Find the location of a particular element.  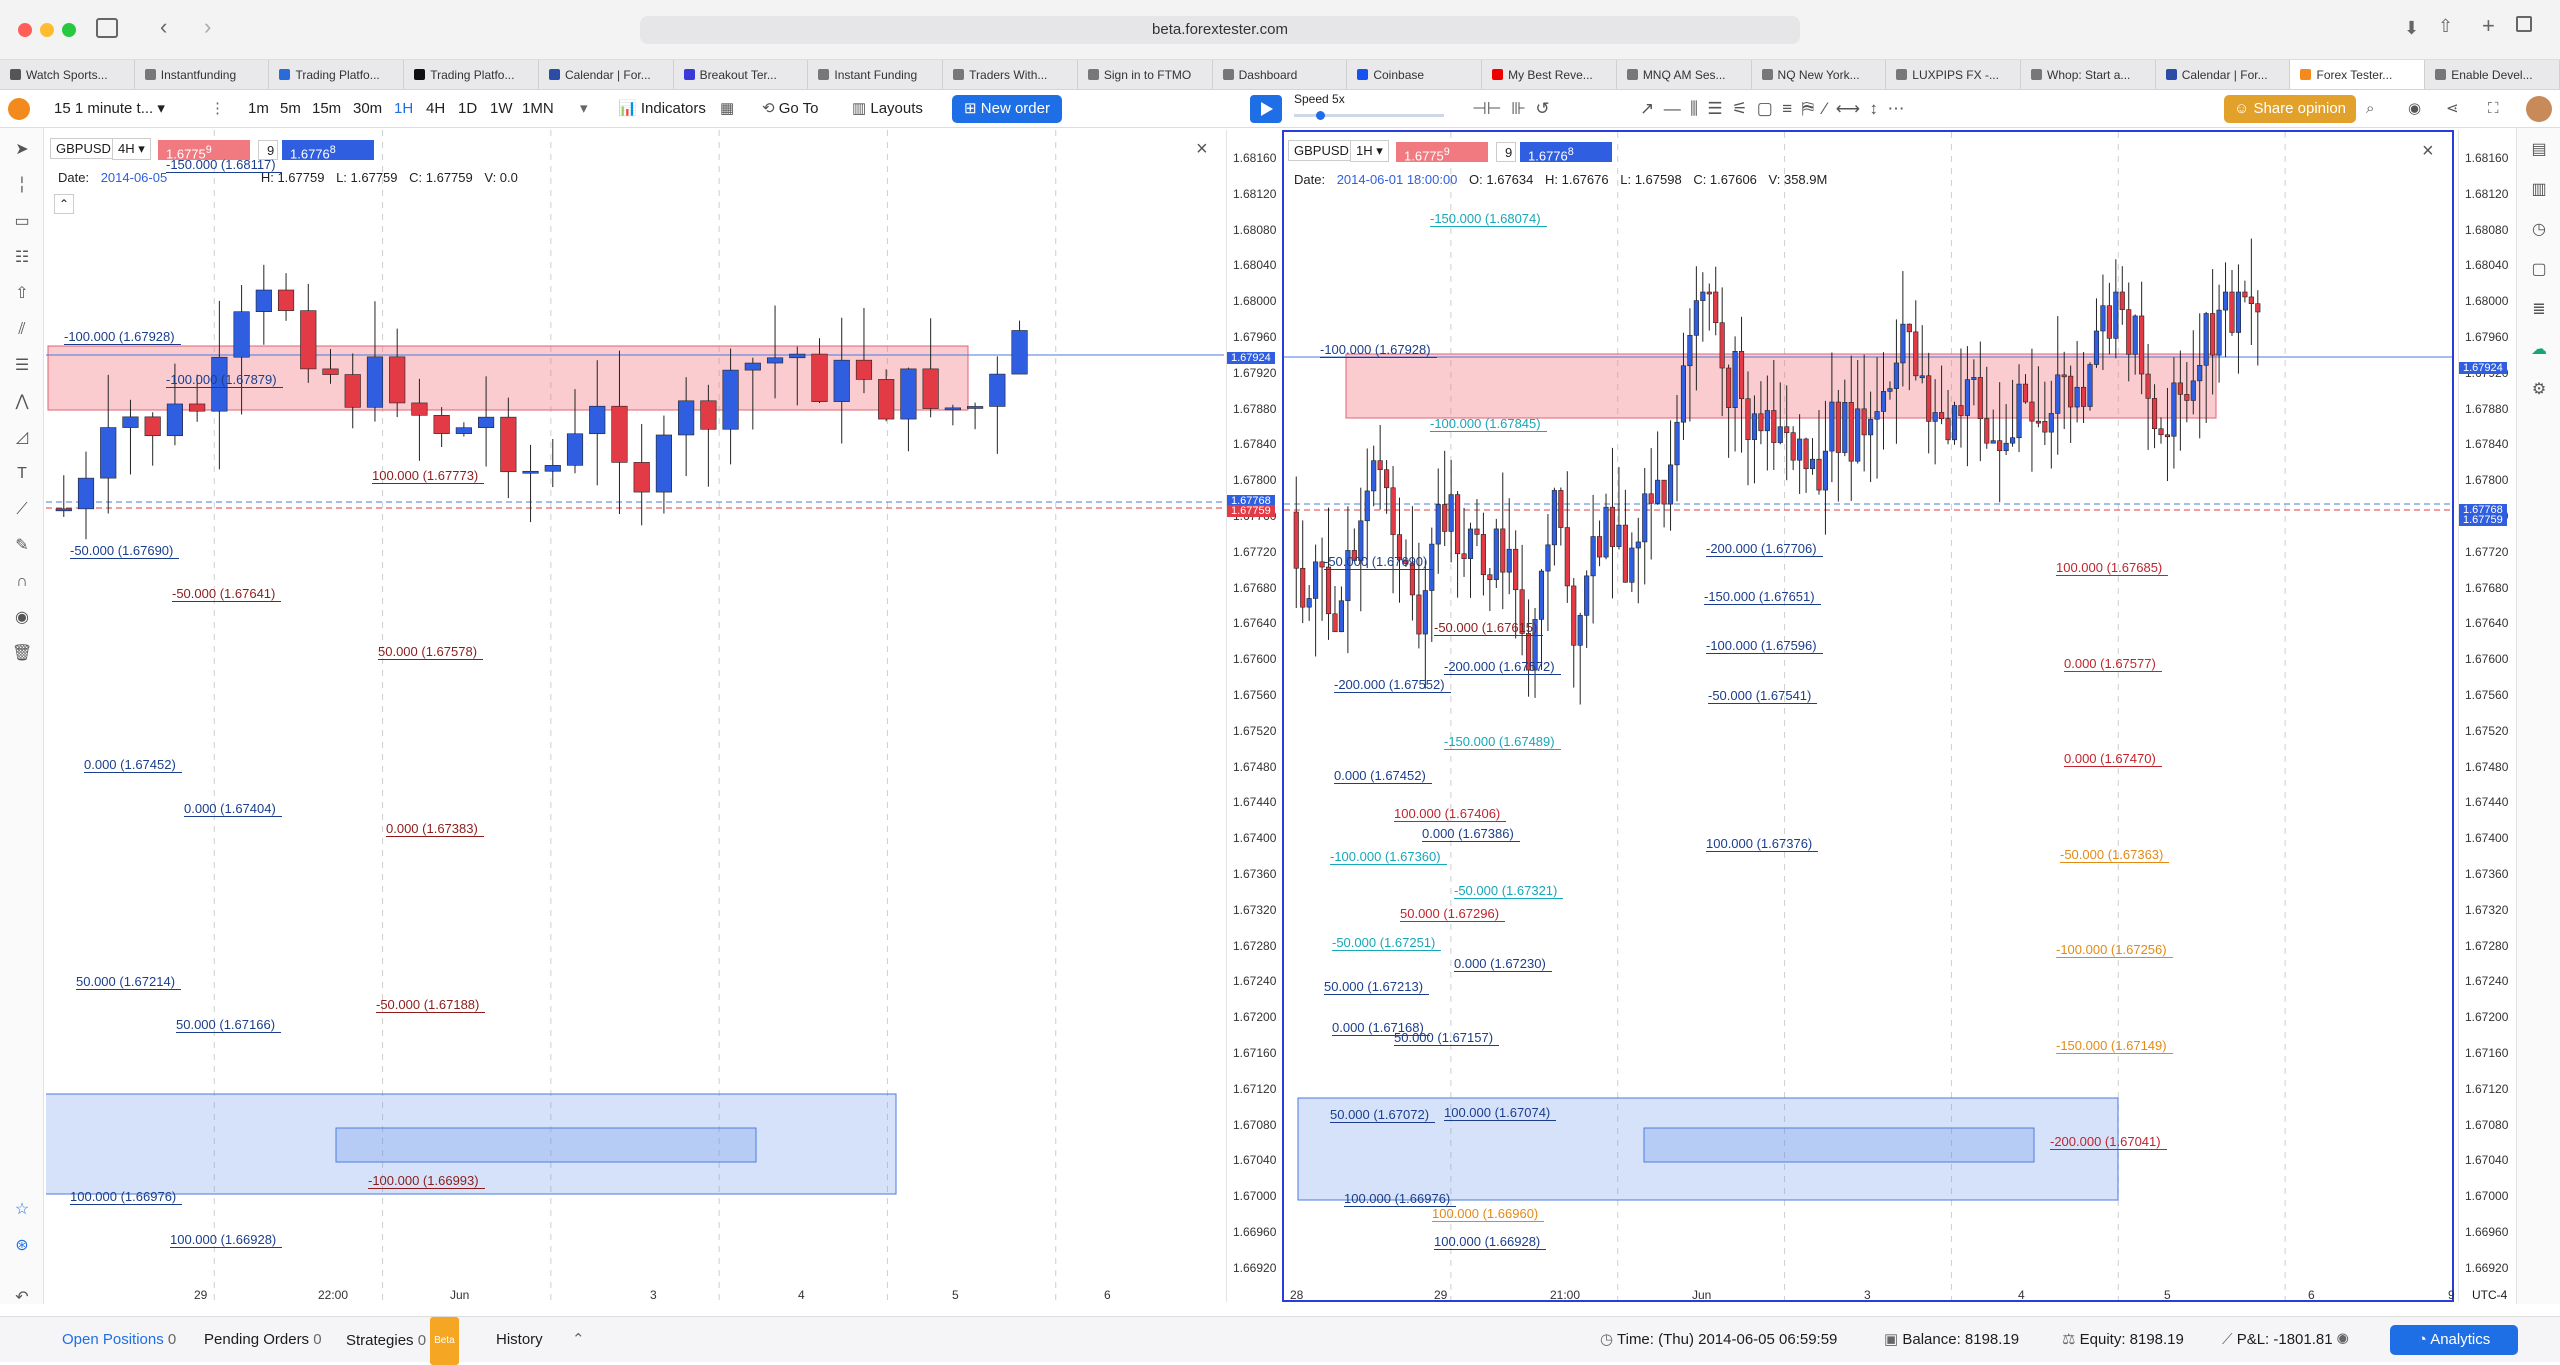

fib-level-label: 50.000 (1.67296) is located at coordinates (1453, 914).